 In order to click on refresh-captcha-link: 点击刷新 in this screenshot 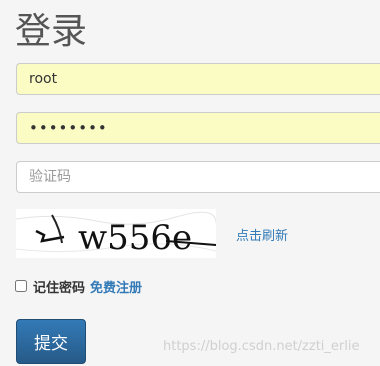, I will do `click(262, 234)`.